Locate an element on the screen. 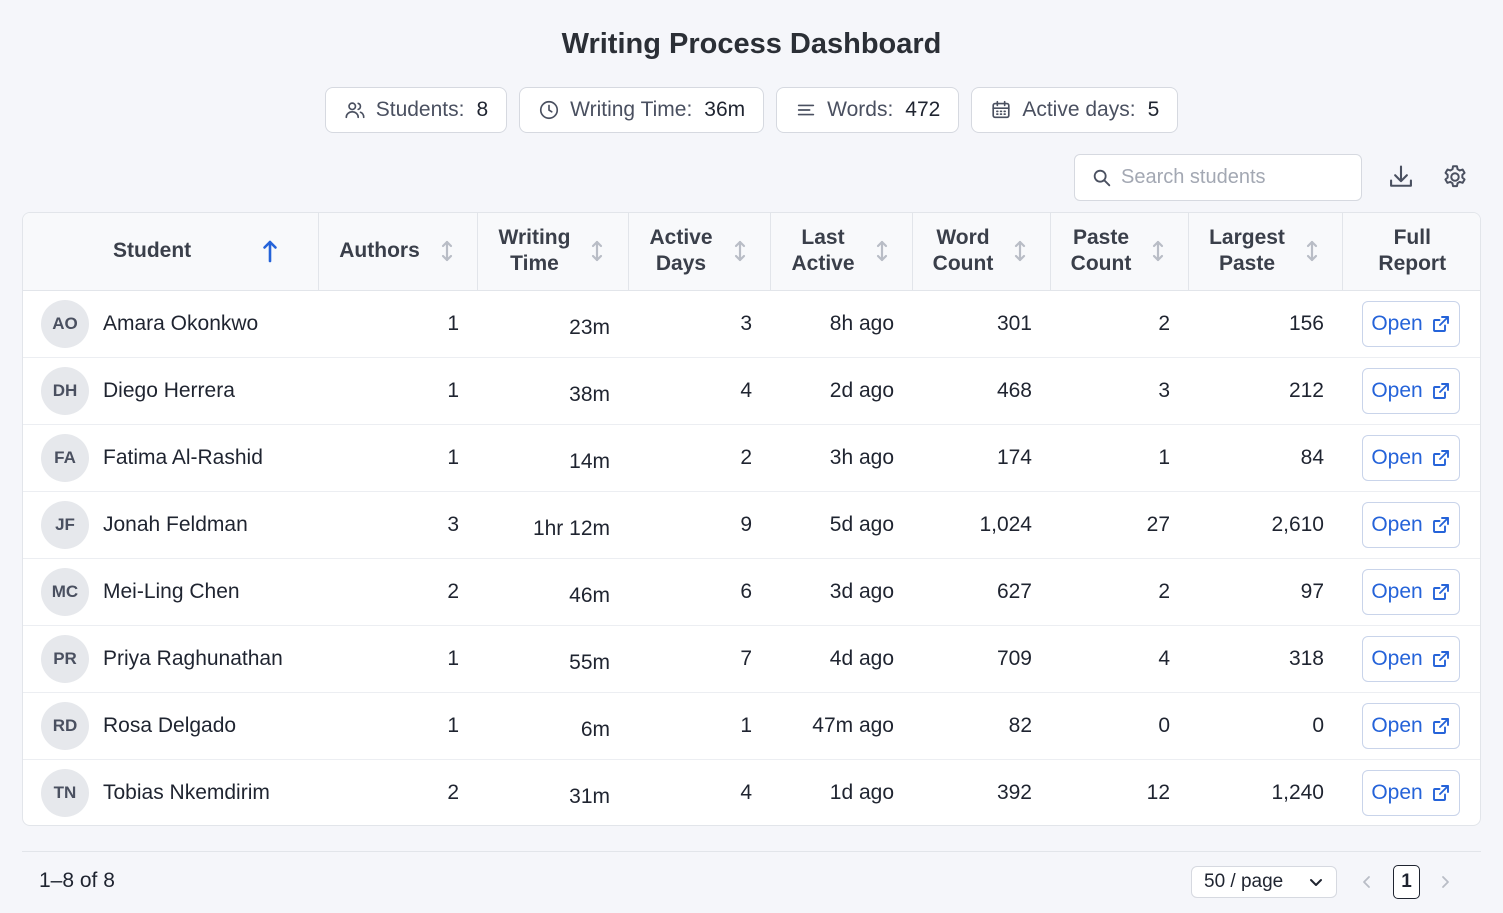  student-name: Diego Herrera is located at coordinates (169, 390).